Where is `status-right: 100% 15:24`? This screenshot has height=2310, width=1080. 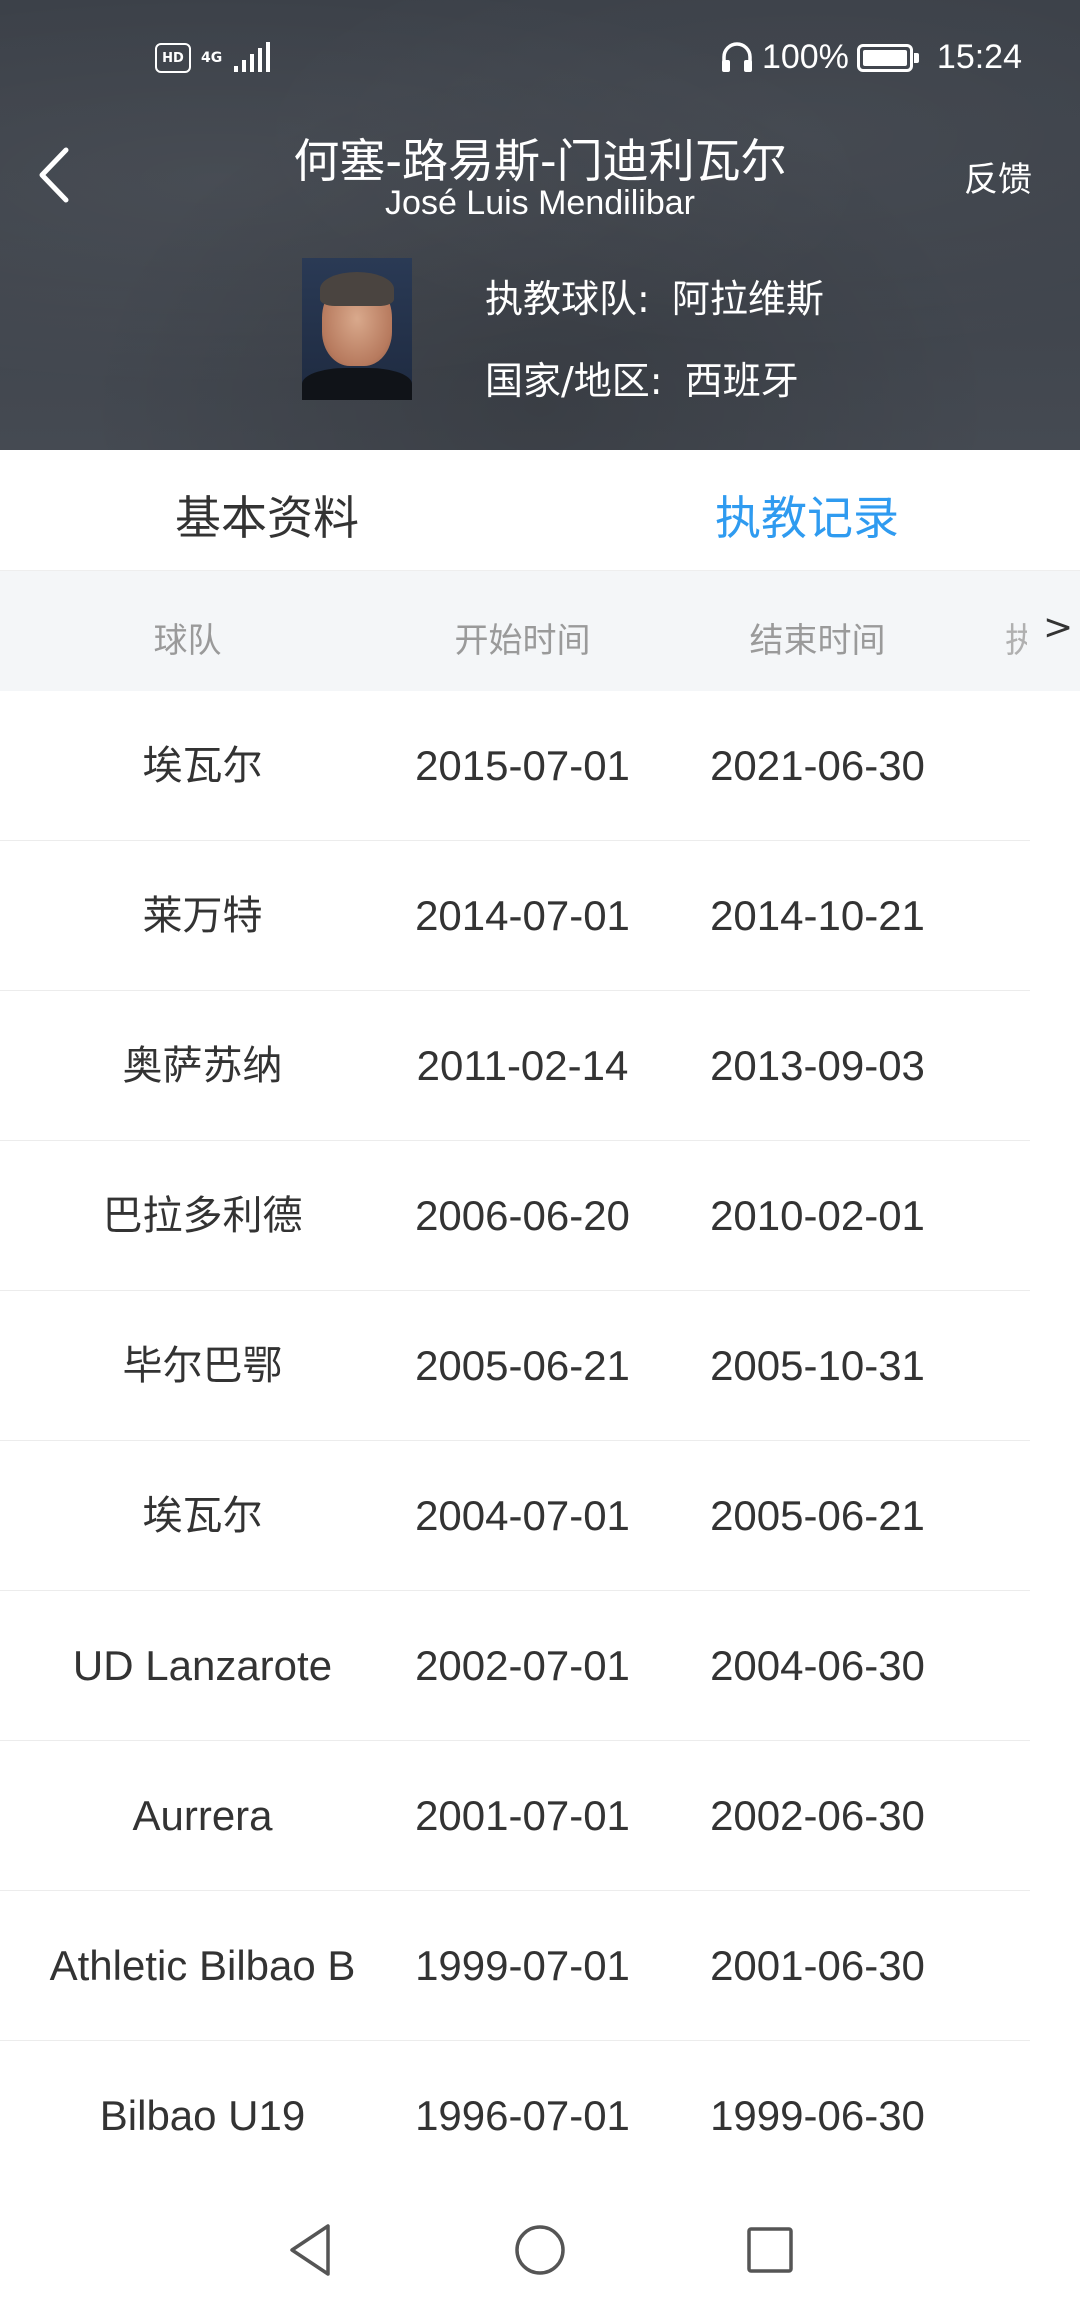
status-right: 100% 15:24 is located at coordinates (871, 57).